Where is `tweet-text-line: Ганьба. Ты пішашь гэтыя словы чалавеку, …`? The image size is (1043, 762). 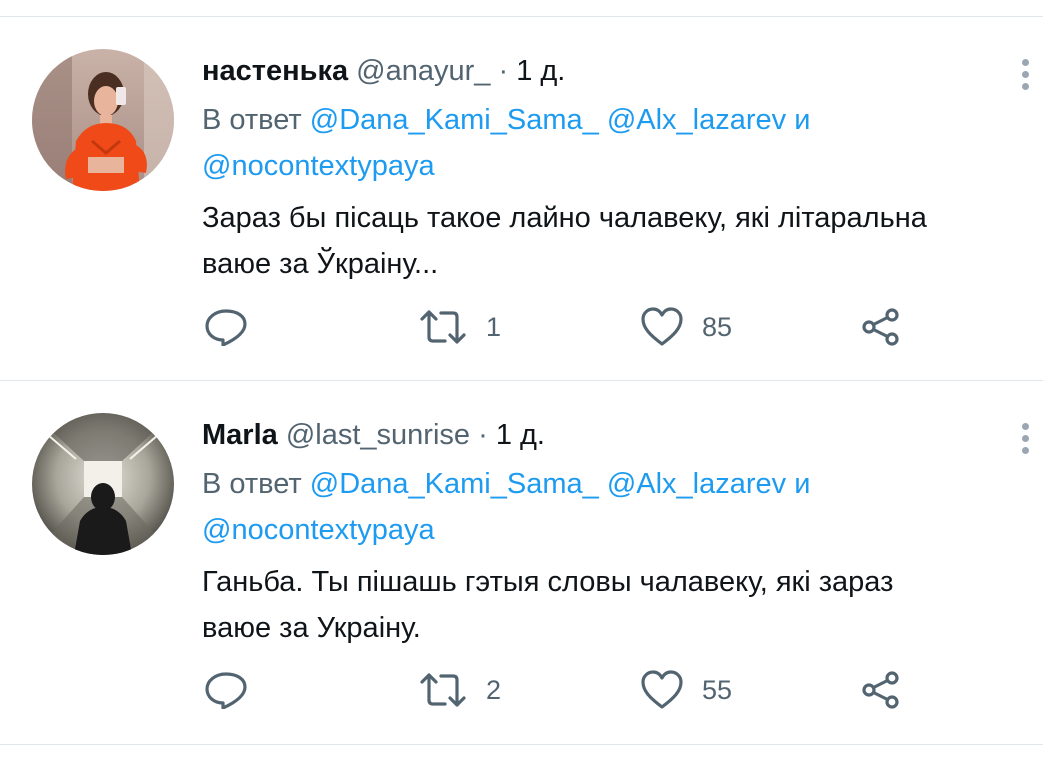
tweet-text-line: Ганьба. Ты пішашь гэтыя словы чалавеку, … is located at coordinates (548, 582).